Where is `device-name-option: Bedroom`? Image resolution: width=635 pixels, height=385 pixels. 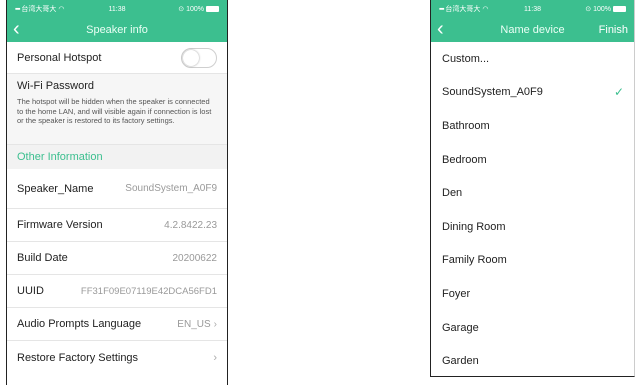
device-name-option: Bedroom is located at coordinates (532, 160).